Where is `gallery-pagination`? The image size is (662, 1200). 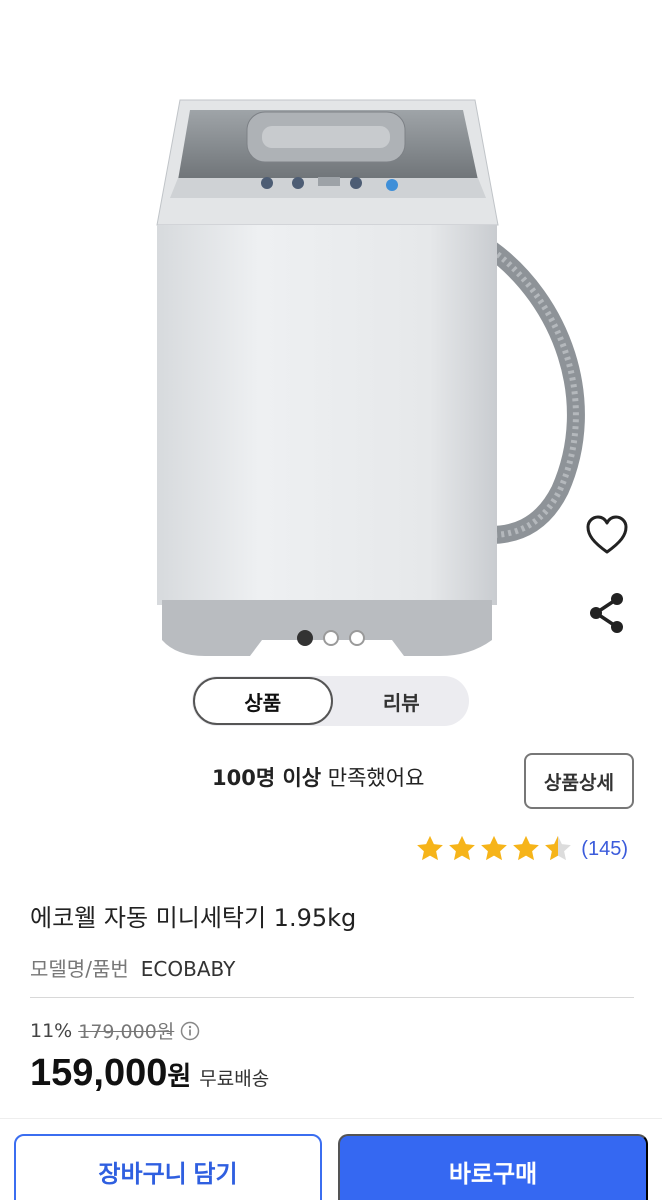 gallery-pagination is located at coordinates (331, 638).